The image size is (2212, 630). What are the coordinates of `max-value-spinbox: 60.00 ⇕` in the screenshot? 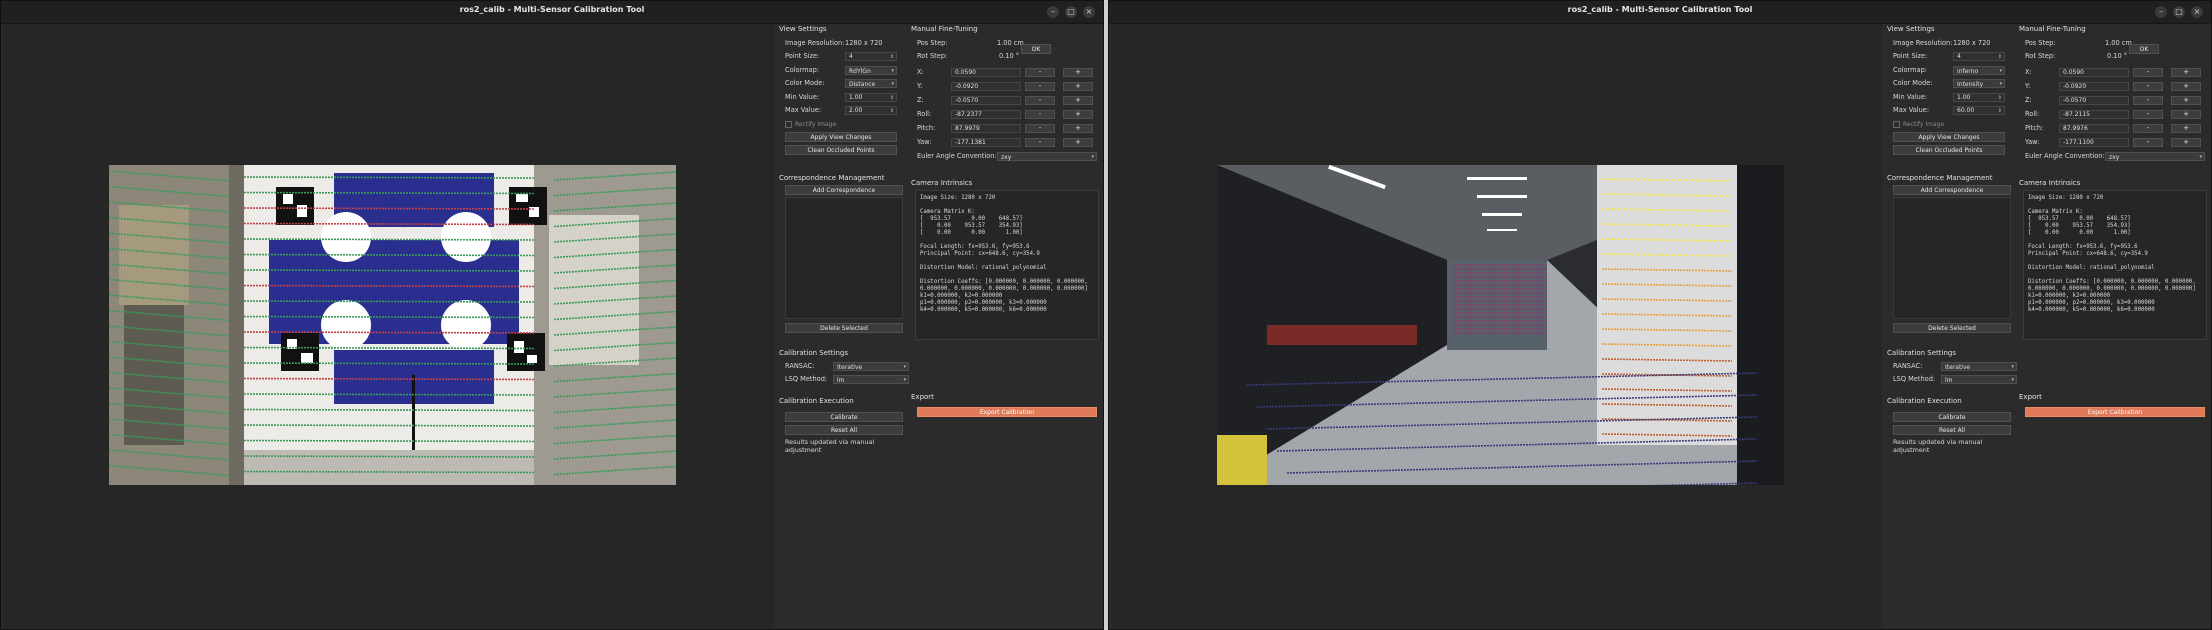 It's located at (1979, 110).